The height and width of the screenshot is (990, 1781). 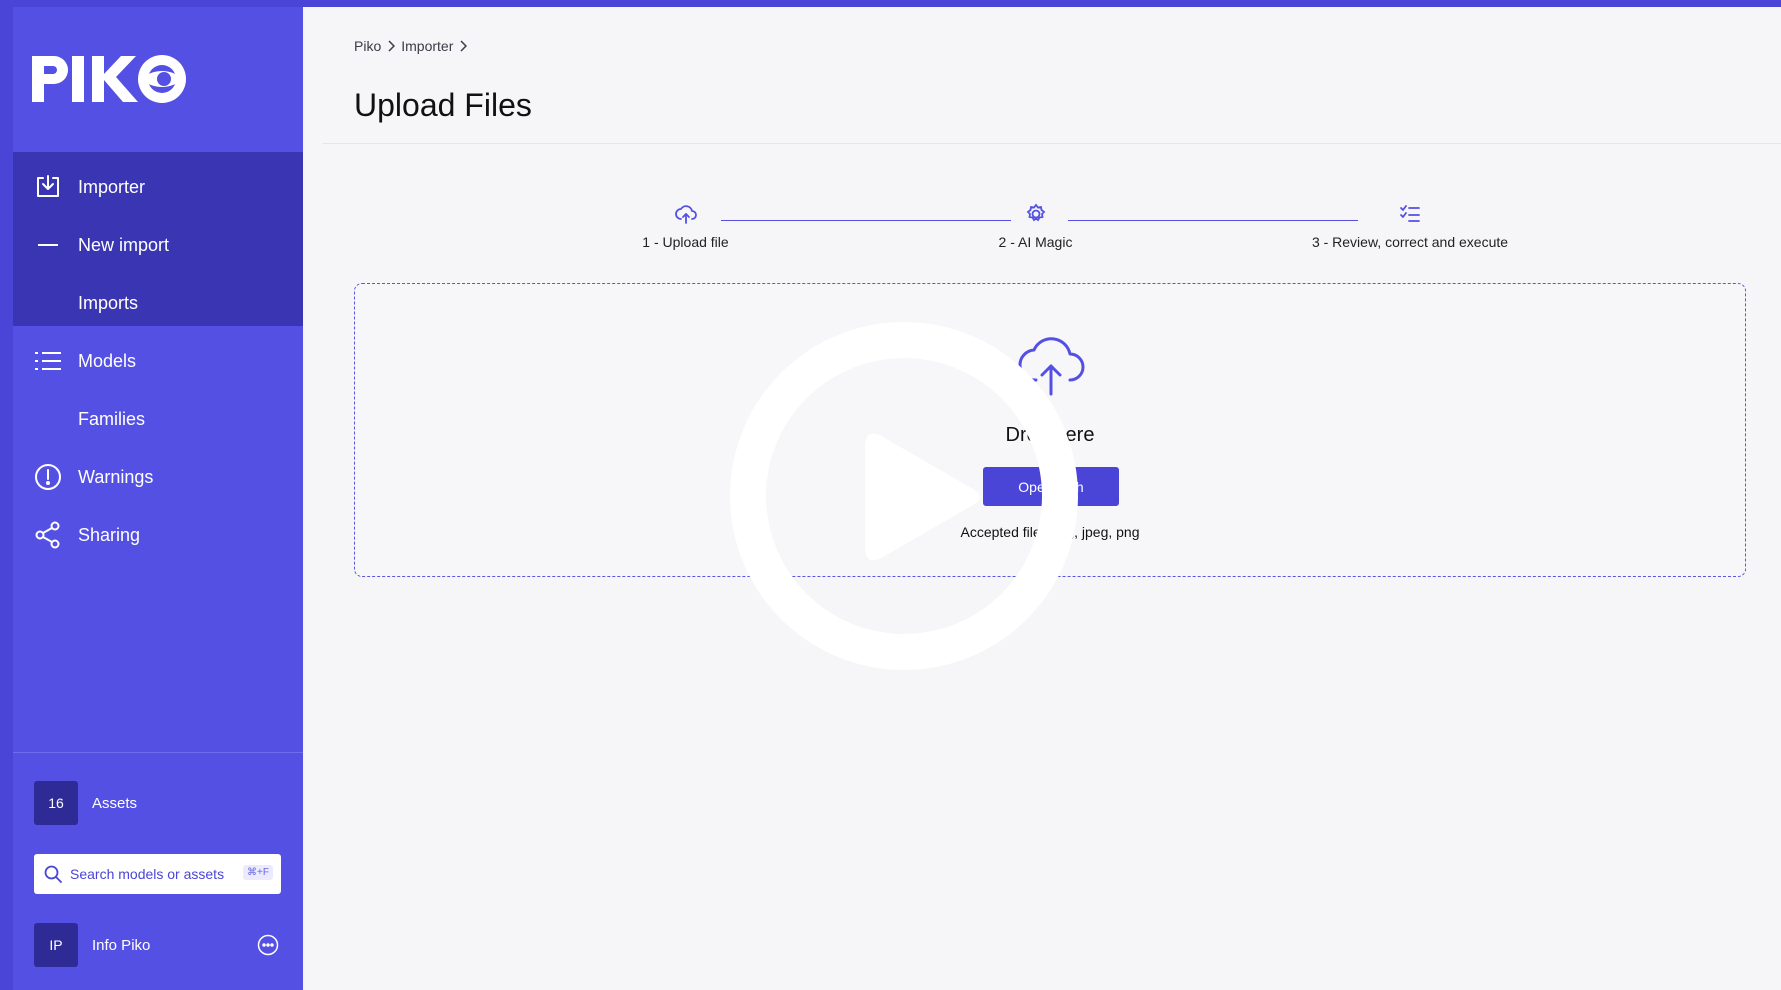 I want to click on sidebar-item-label: Sharing, so click(x=109, y=534).